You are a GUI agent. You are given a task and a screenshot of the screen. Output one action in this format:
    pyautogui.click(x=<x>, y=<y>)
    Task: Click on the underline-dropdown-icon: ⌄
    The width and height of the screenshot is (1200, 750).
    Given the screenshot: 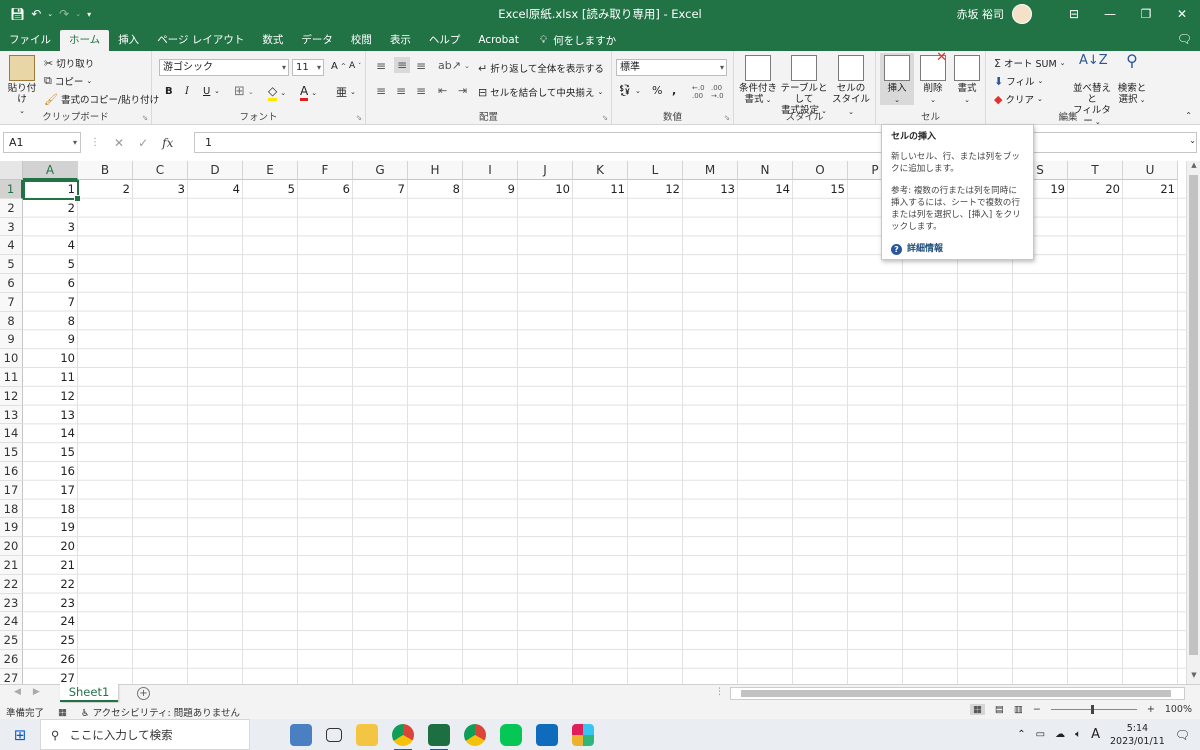 What is the action you would take?
    pyautogui.click(x=217, y=91)
    